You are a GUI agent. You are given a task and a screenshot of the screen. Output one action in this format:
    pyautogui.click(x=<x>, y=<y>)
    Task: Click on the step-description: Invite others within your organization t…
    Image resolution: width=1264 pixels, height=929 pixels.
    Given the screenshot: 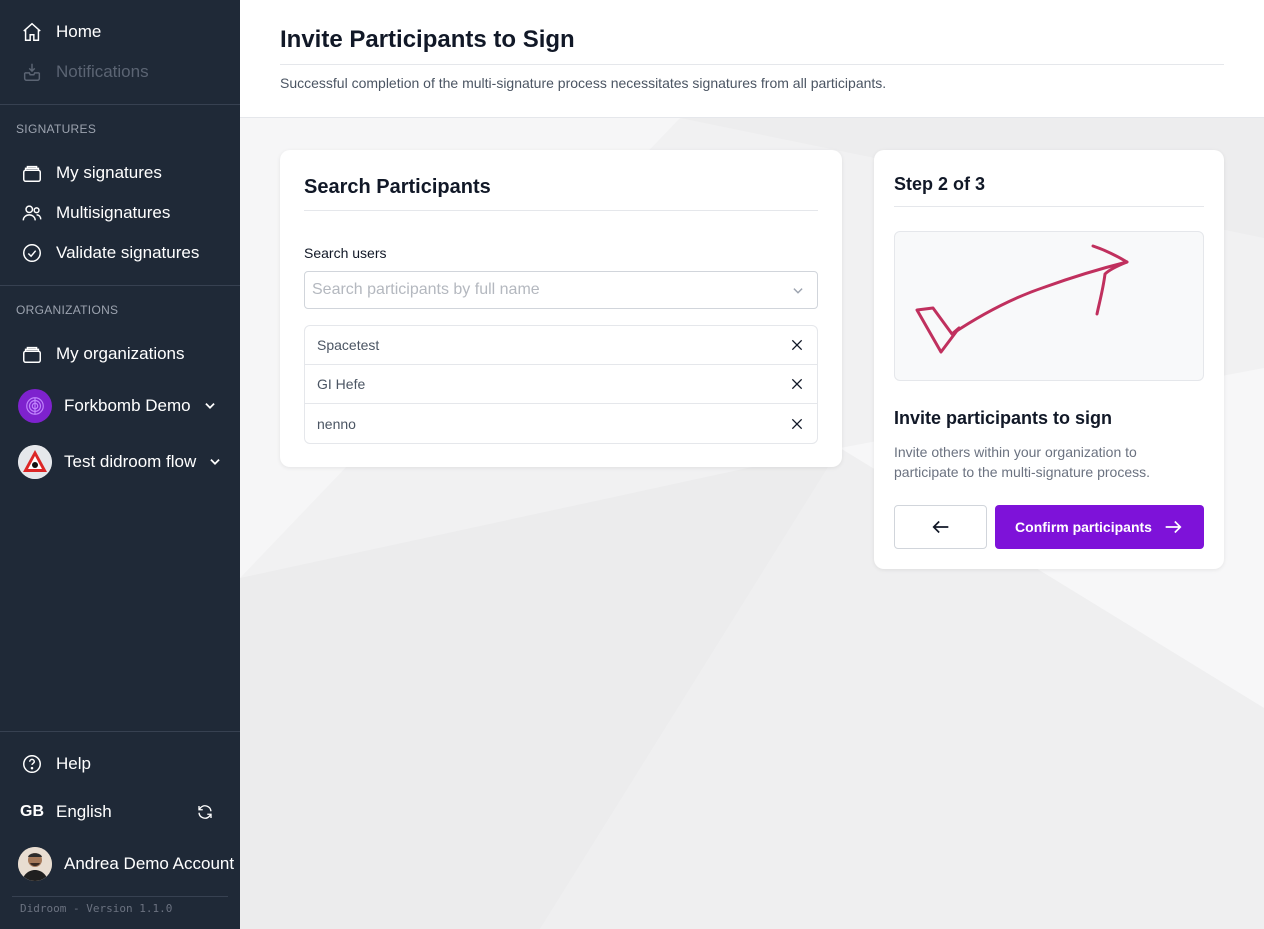 What is the action you would take?
    pyautogui.click(x=1022, y=462)
    